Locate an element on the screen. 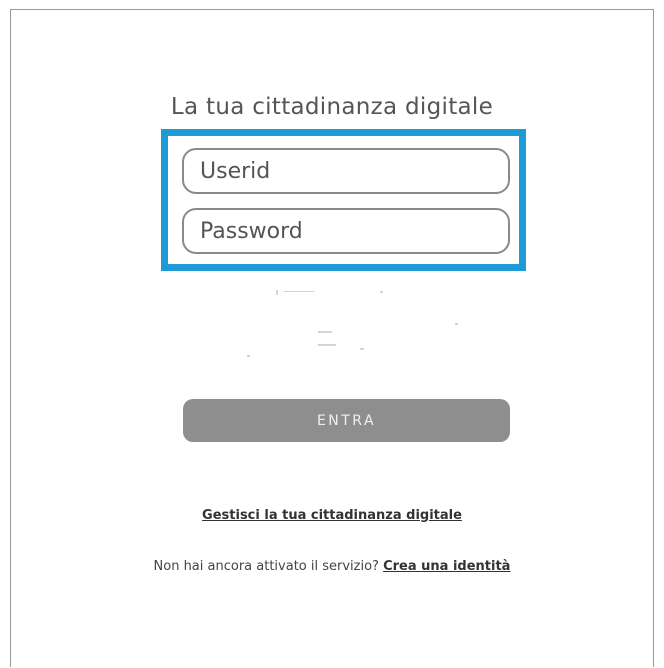 This screenshot has height=668, width=664. manage-identity-text: Gestisci la tua cittadinanza digitale is located at coordinates (332, 515).